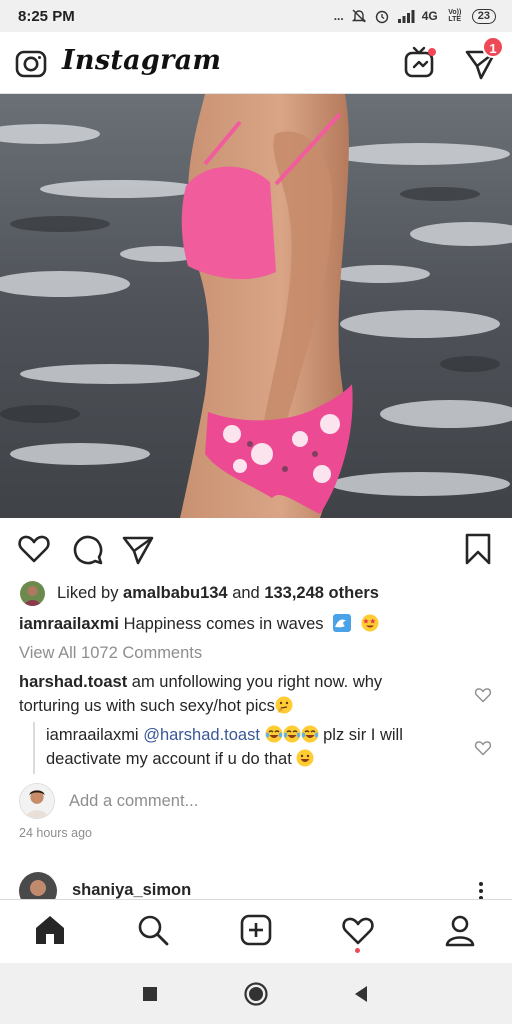 The width and height of the screenshot is (512, 1024). I want to click on search-icon, so click(153, 930).